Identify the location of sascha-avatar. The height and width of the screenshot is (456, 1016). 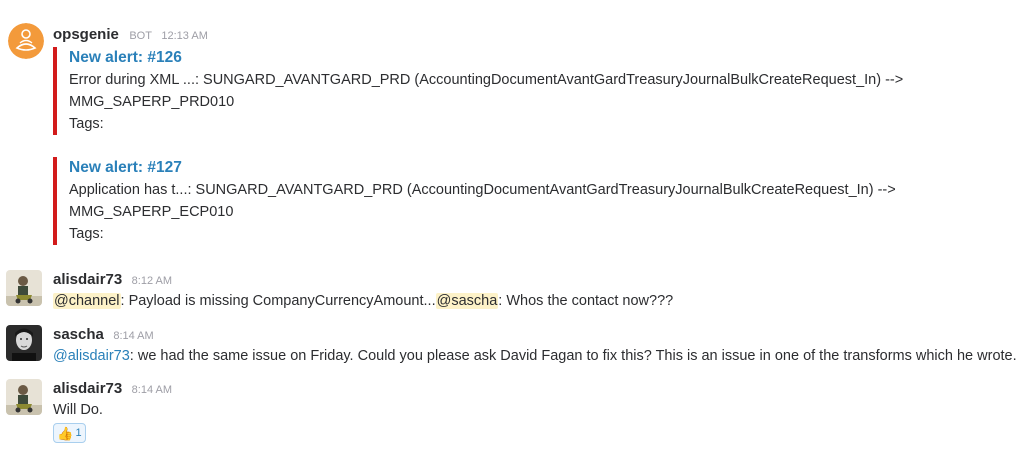
(24, 343).